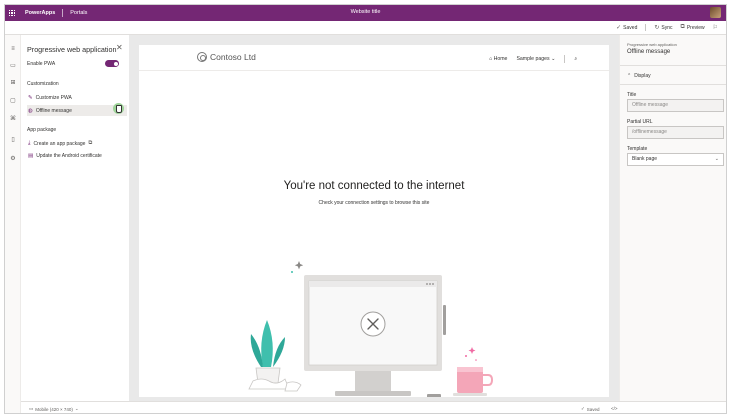 Image resolution: width=731 pixels, height=418 pixels. Describe the element at coordinates (77, 110) in the screenshot. I see `offline-message-item: ◍ Offline message` at that location.